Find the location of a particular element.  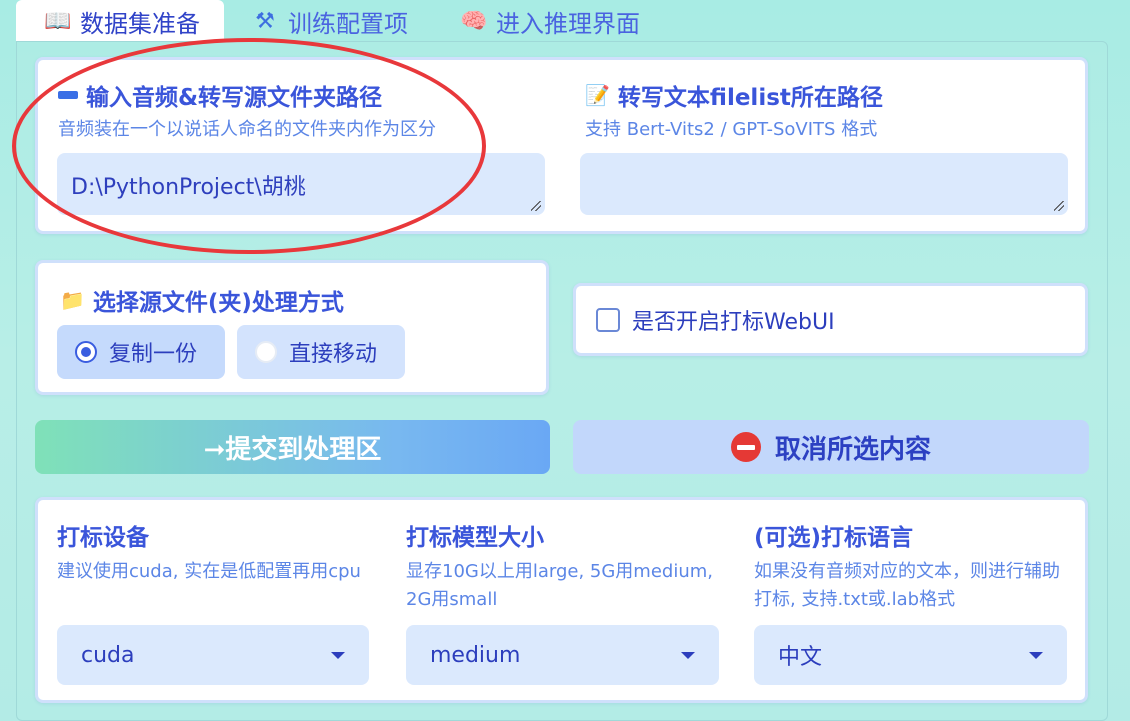

filelist-path-label: 转写文本filelist所在路径 is located at coordinates (750, 98).